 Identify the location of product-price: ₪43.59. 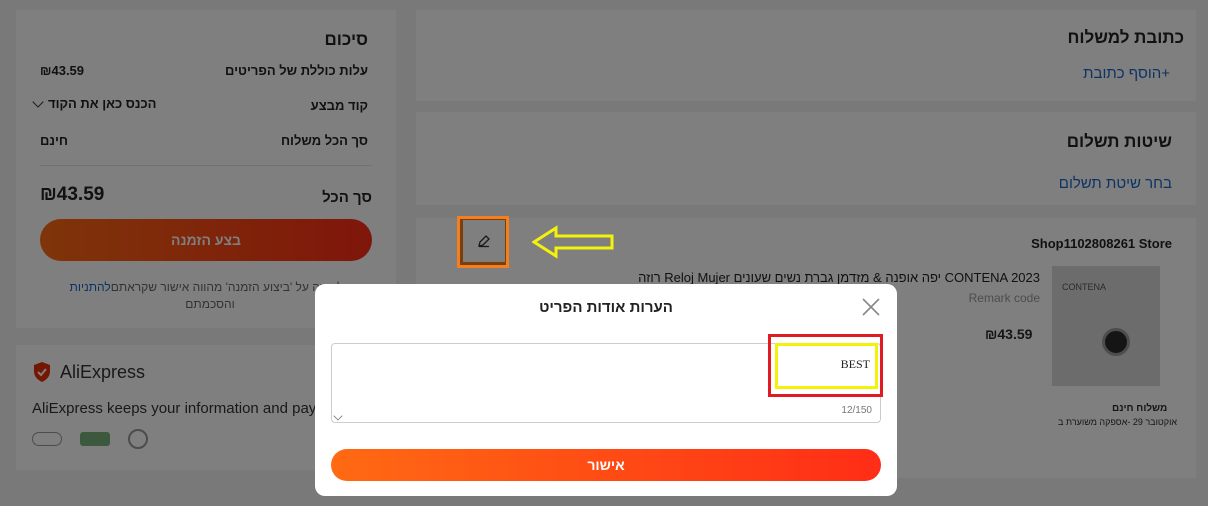
(1009, 334).